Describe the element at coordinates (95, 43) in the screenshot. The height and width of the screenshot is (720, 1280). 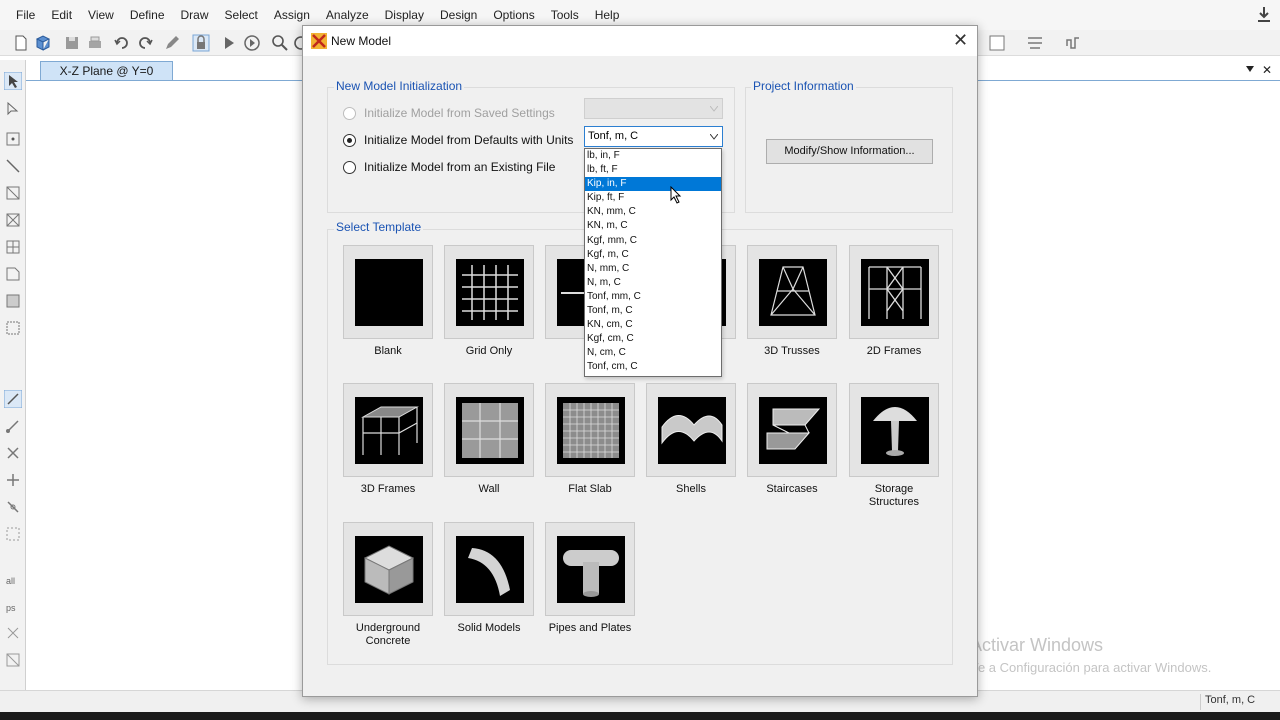
I see `print-icon` at that location.